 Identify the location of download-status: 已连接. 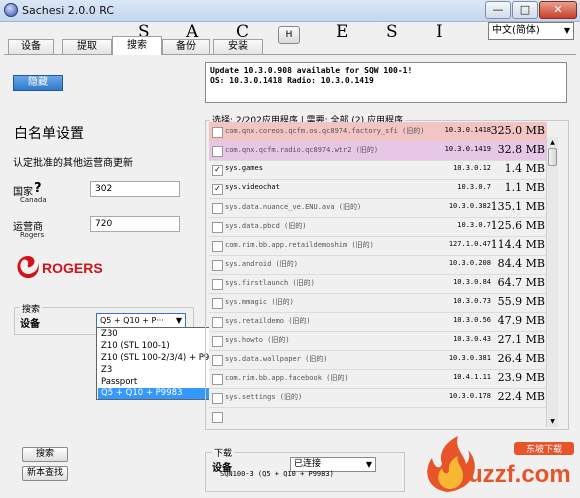
(308, 464).